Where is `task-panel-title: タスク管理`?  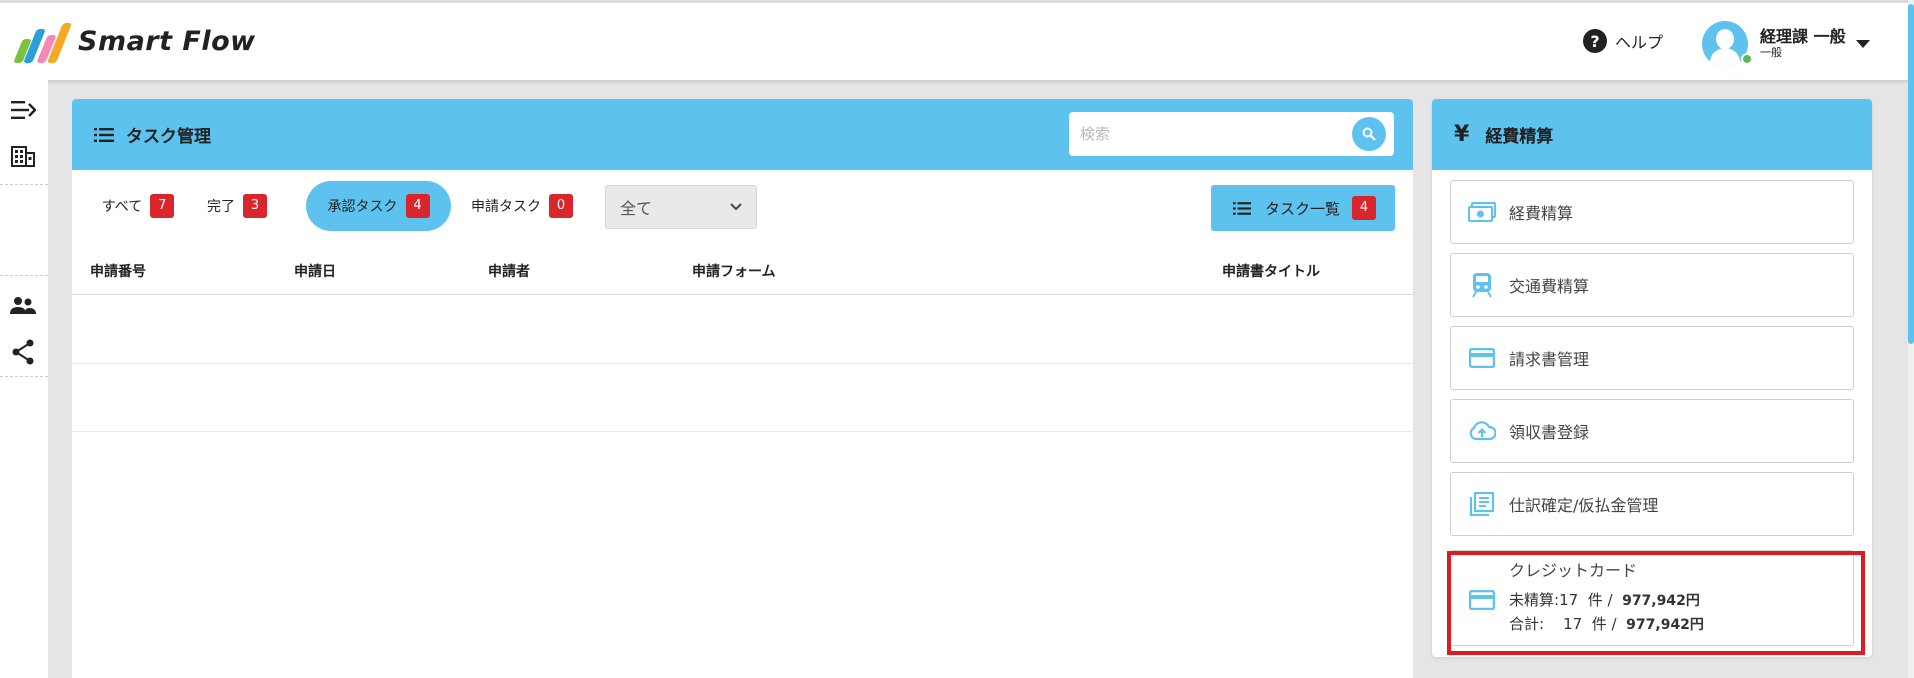 task-panel-title: タスク管理 is located at coordinates (168, 137).